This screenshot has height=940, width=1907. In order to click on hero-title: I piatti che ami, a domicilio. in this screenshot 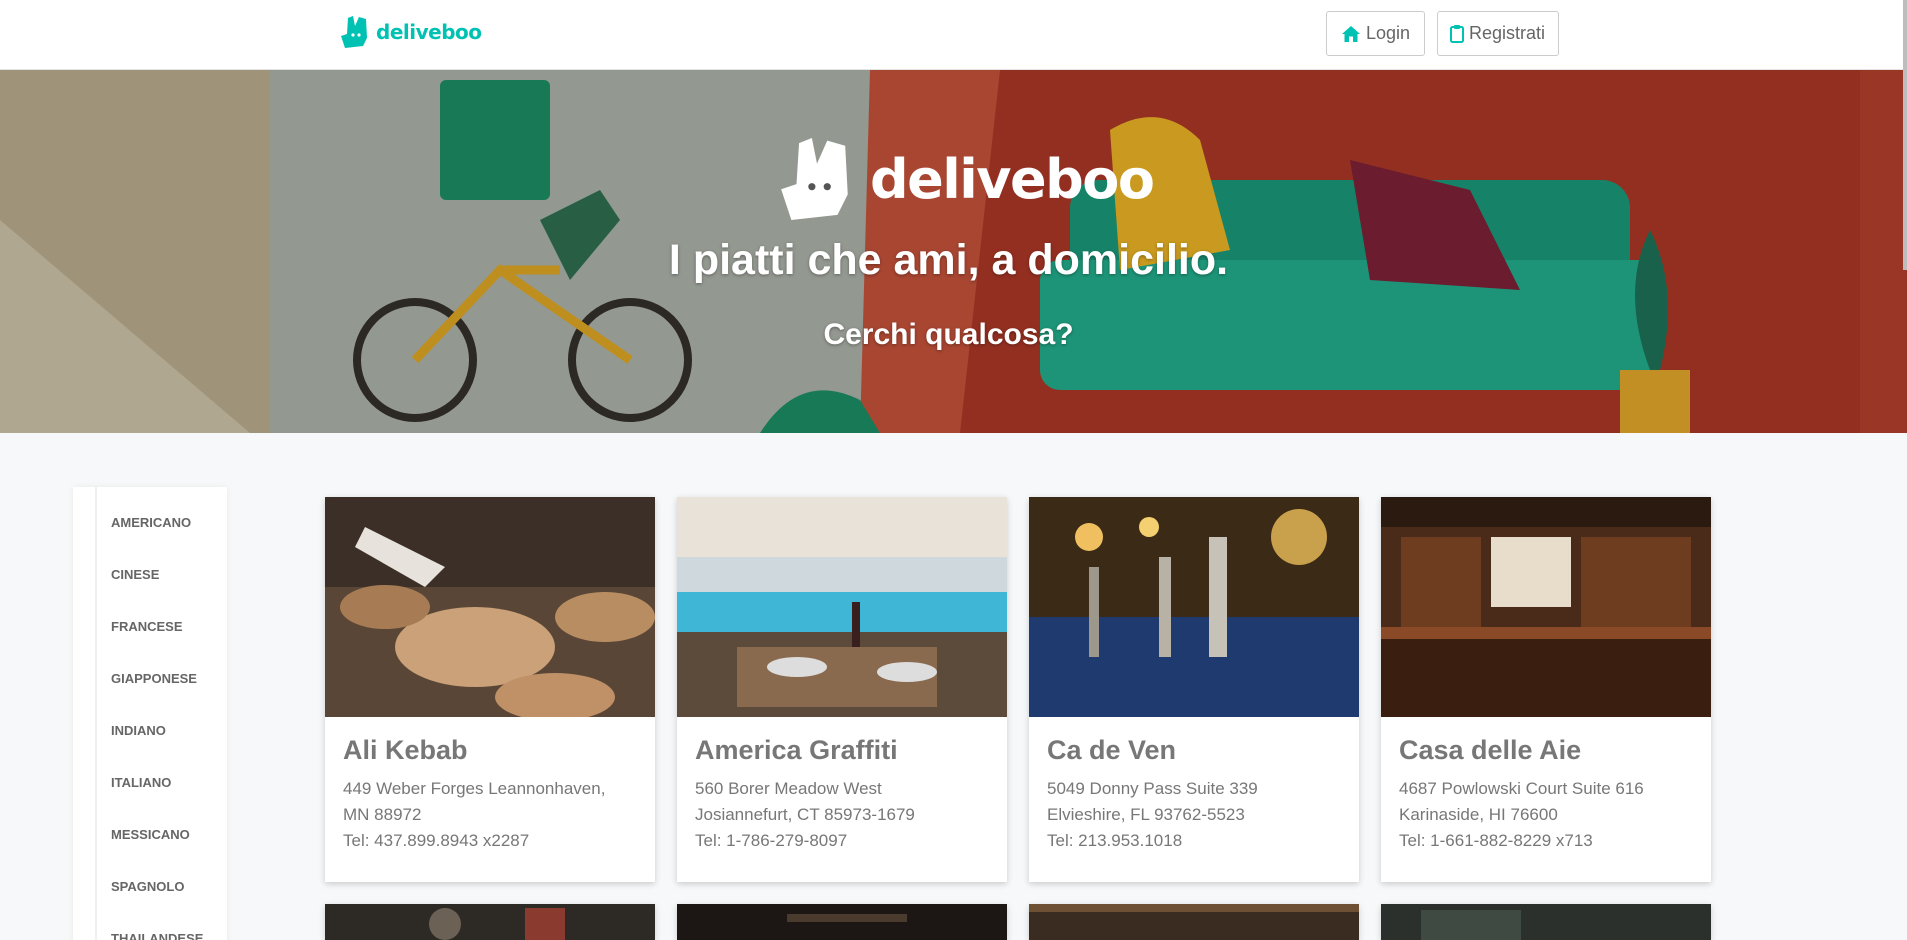, I will do `click(948, 260)`.